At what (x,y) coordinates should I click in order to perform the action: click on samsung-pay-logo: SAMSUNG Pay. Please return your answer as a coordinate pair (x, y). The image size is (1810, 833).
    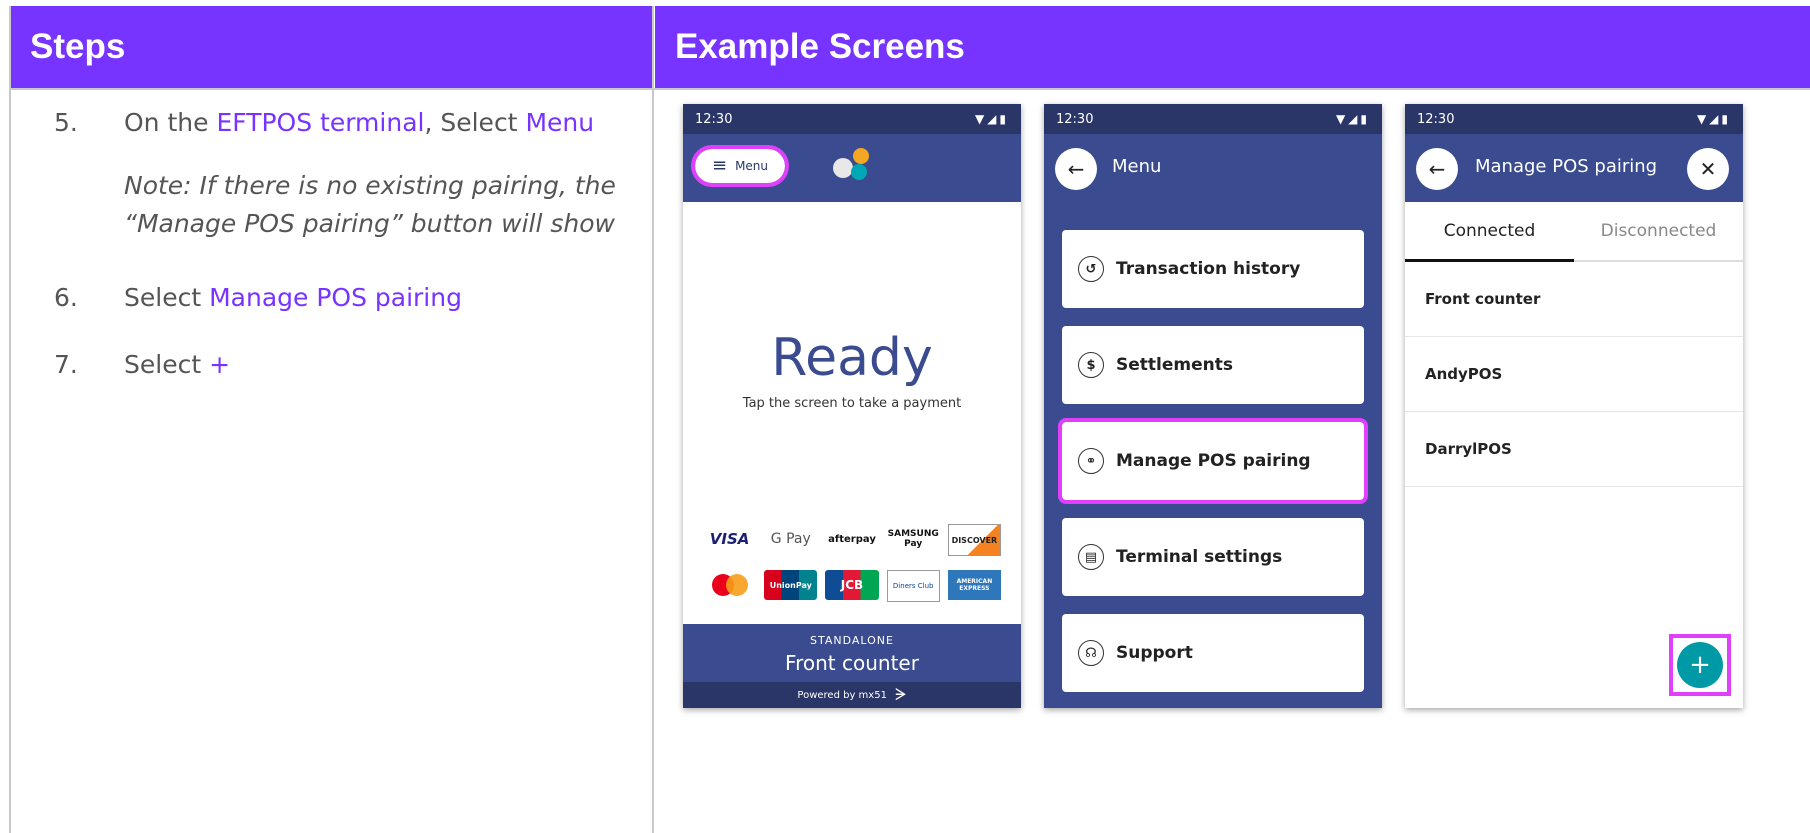
    Looking at the image, I should click on (913, 539).